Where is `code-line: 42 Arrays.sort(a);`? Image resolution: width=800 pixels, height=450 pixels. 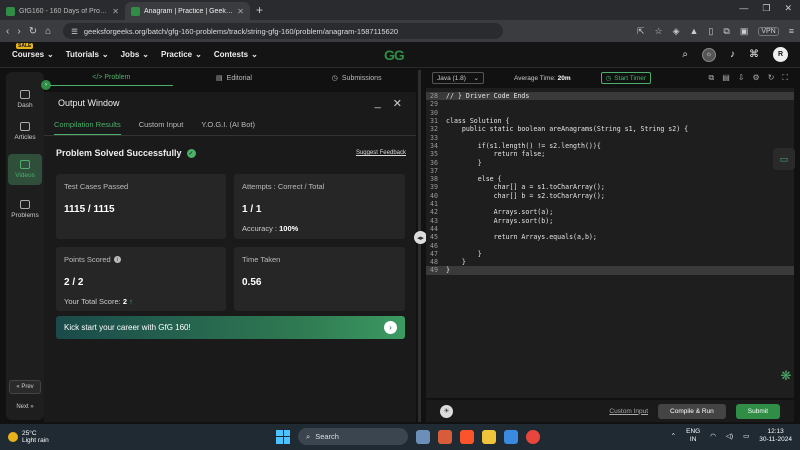
code-line: 42 Arrays.sort(a); is located at coordinates (610, 212).